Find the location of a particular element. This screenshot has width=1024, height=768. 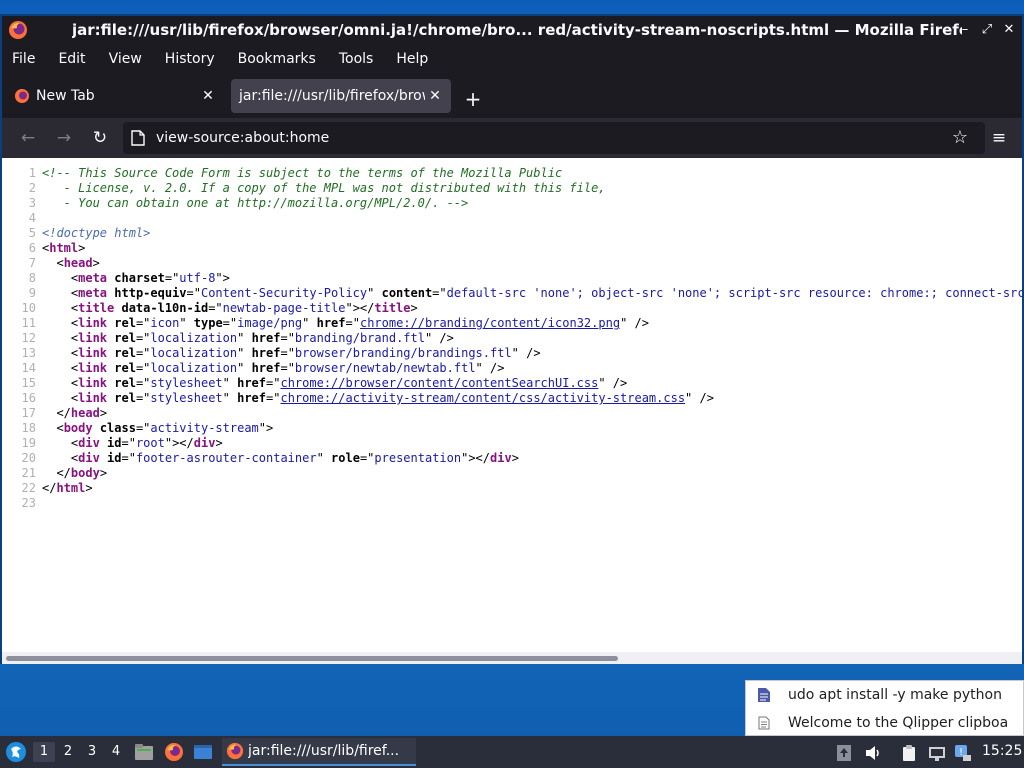

clipboard-item: udo apt install -y make python is located at coordinates (885, 695).